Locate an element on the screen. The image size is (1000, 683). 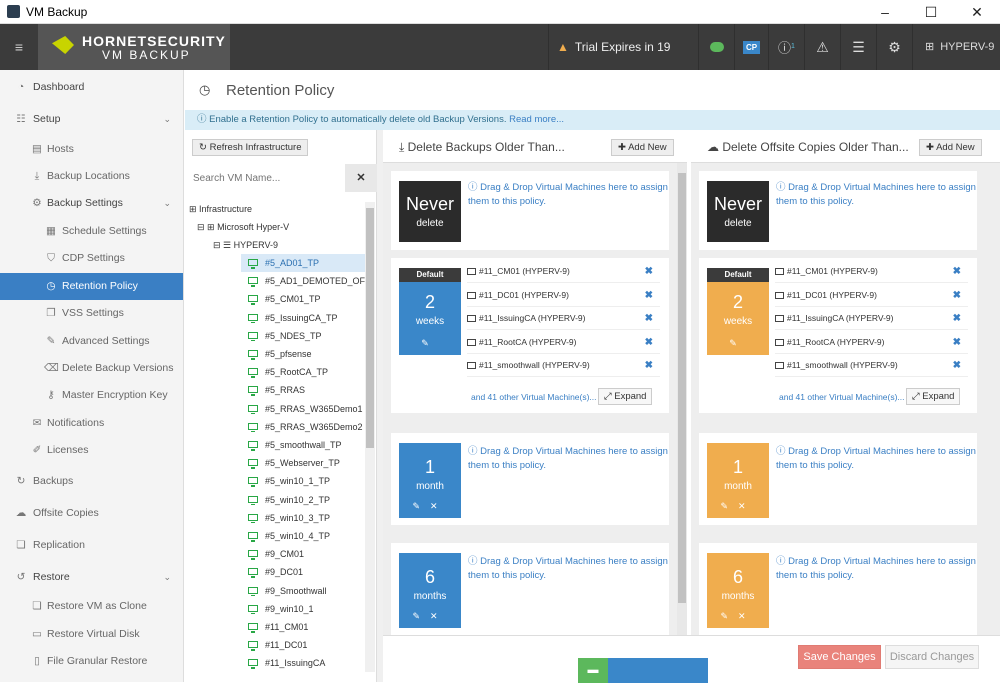
vm-tree-item: #5_win10_2_TP is located at coordinates (303, 500).